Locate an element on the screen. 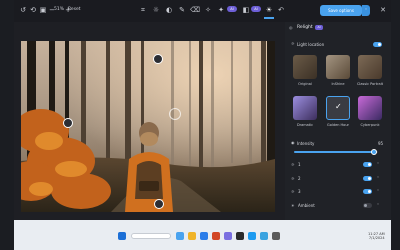 This screenshot has height=250, width=400. light-2-label: 2 is located at coordinates (299, 178).